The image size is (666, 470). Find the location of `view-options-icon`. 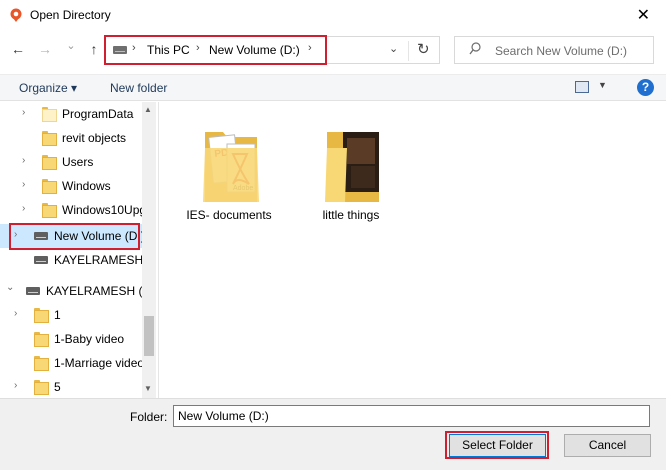

view-options-icon is located at coordinates (582, 87).